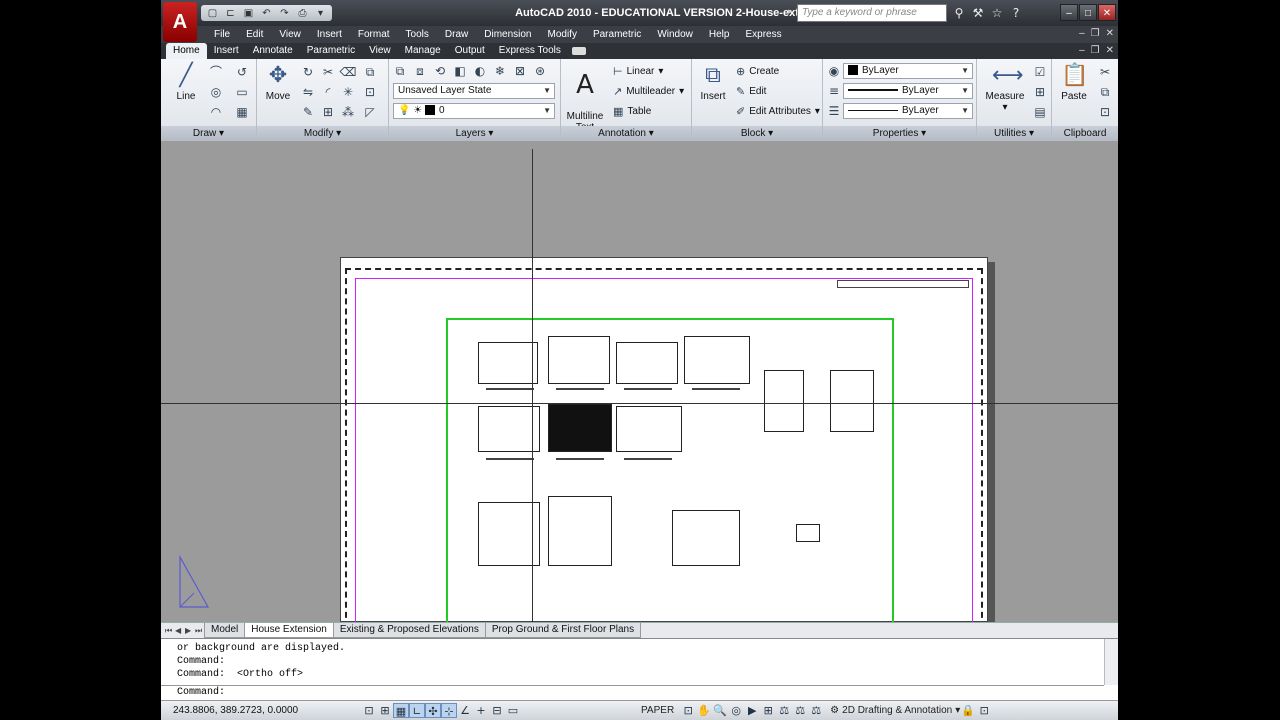 This screenshot has height=720, width=1280. I want to click on trim-icon: ✂, so click(328, 72).